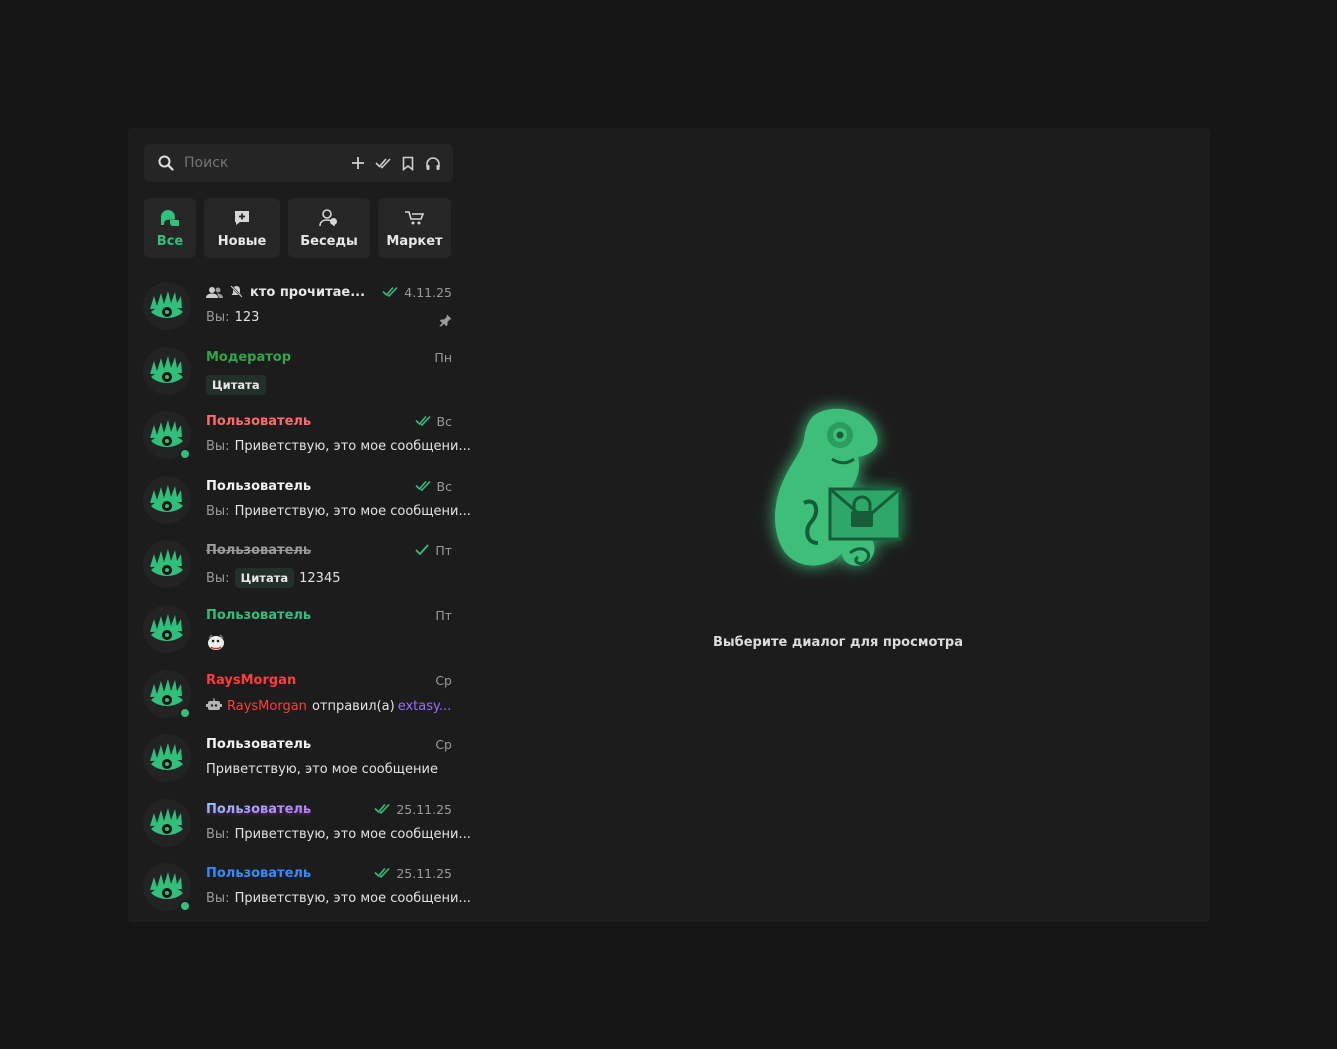 The image size is (1337, 1049). What do you see at coordinates (838, 487) in the screenshot?
I see `chameleon-envelope-illustration` at bounding box center [838, 487].